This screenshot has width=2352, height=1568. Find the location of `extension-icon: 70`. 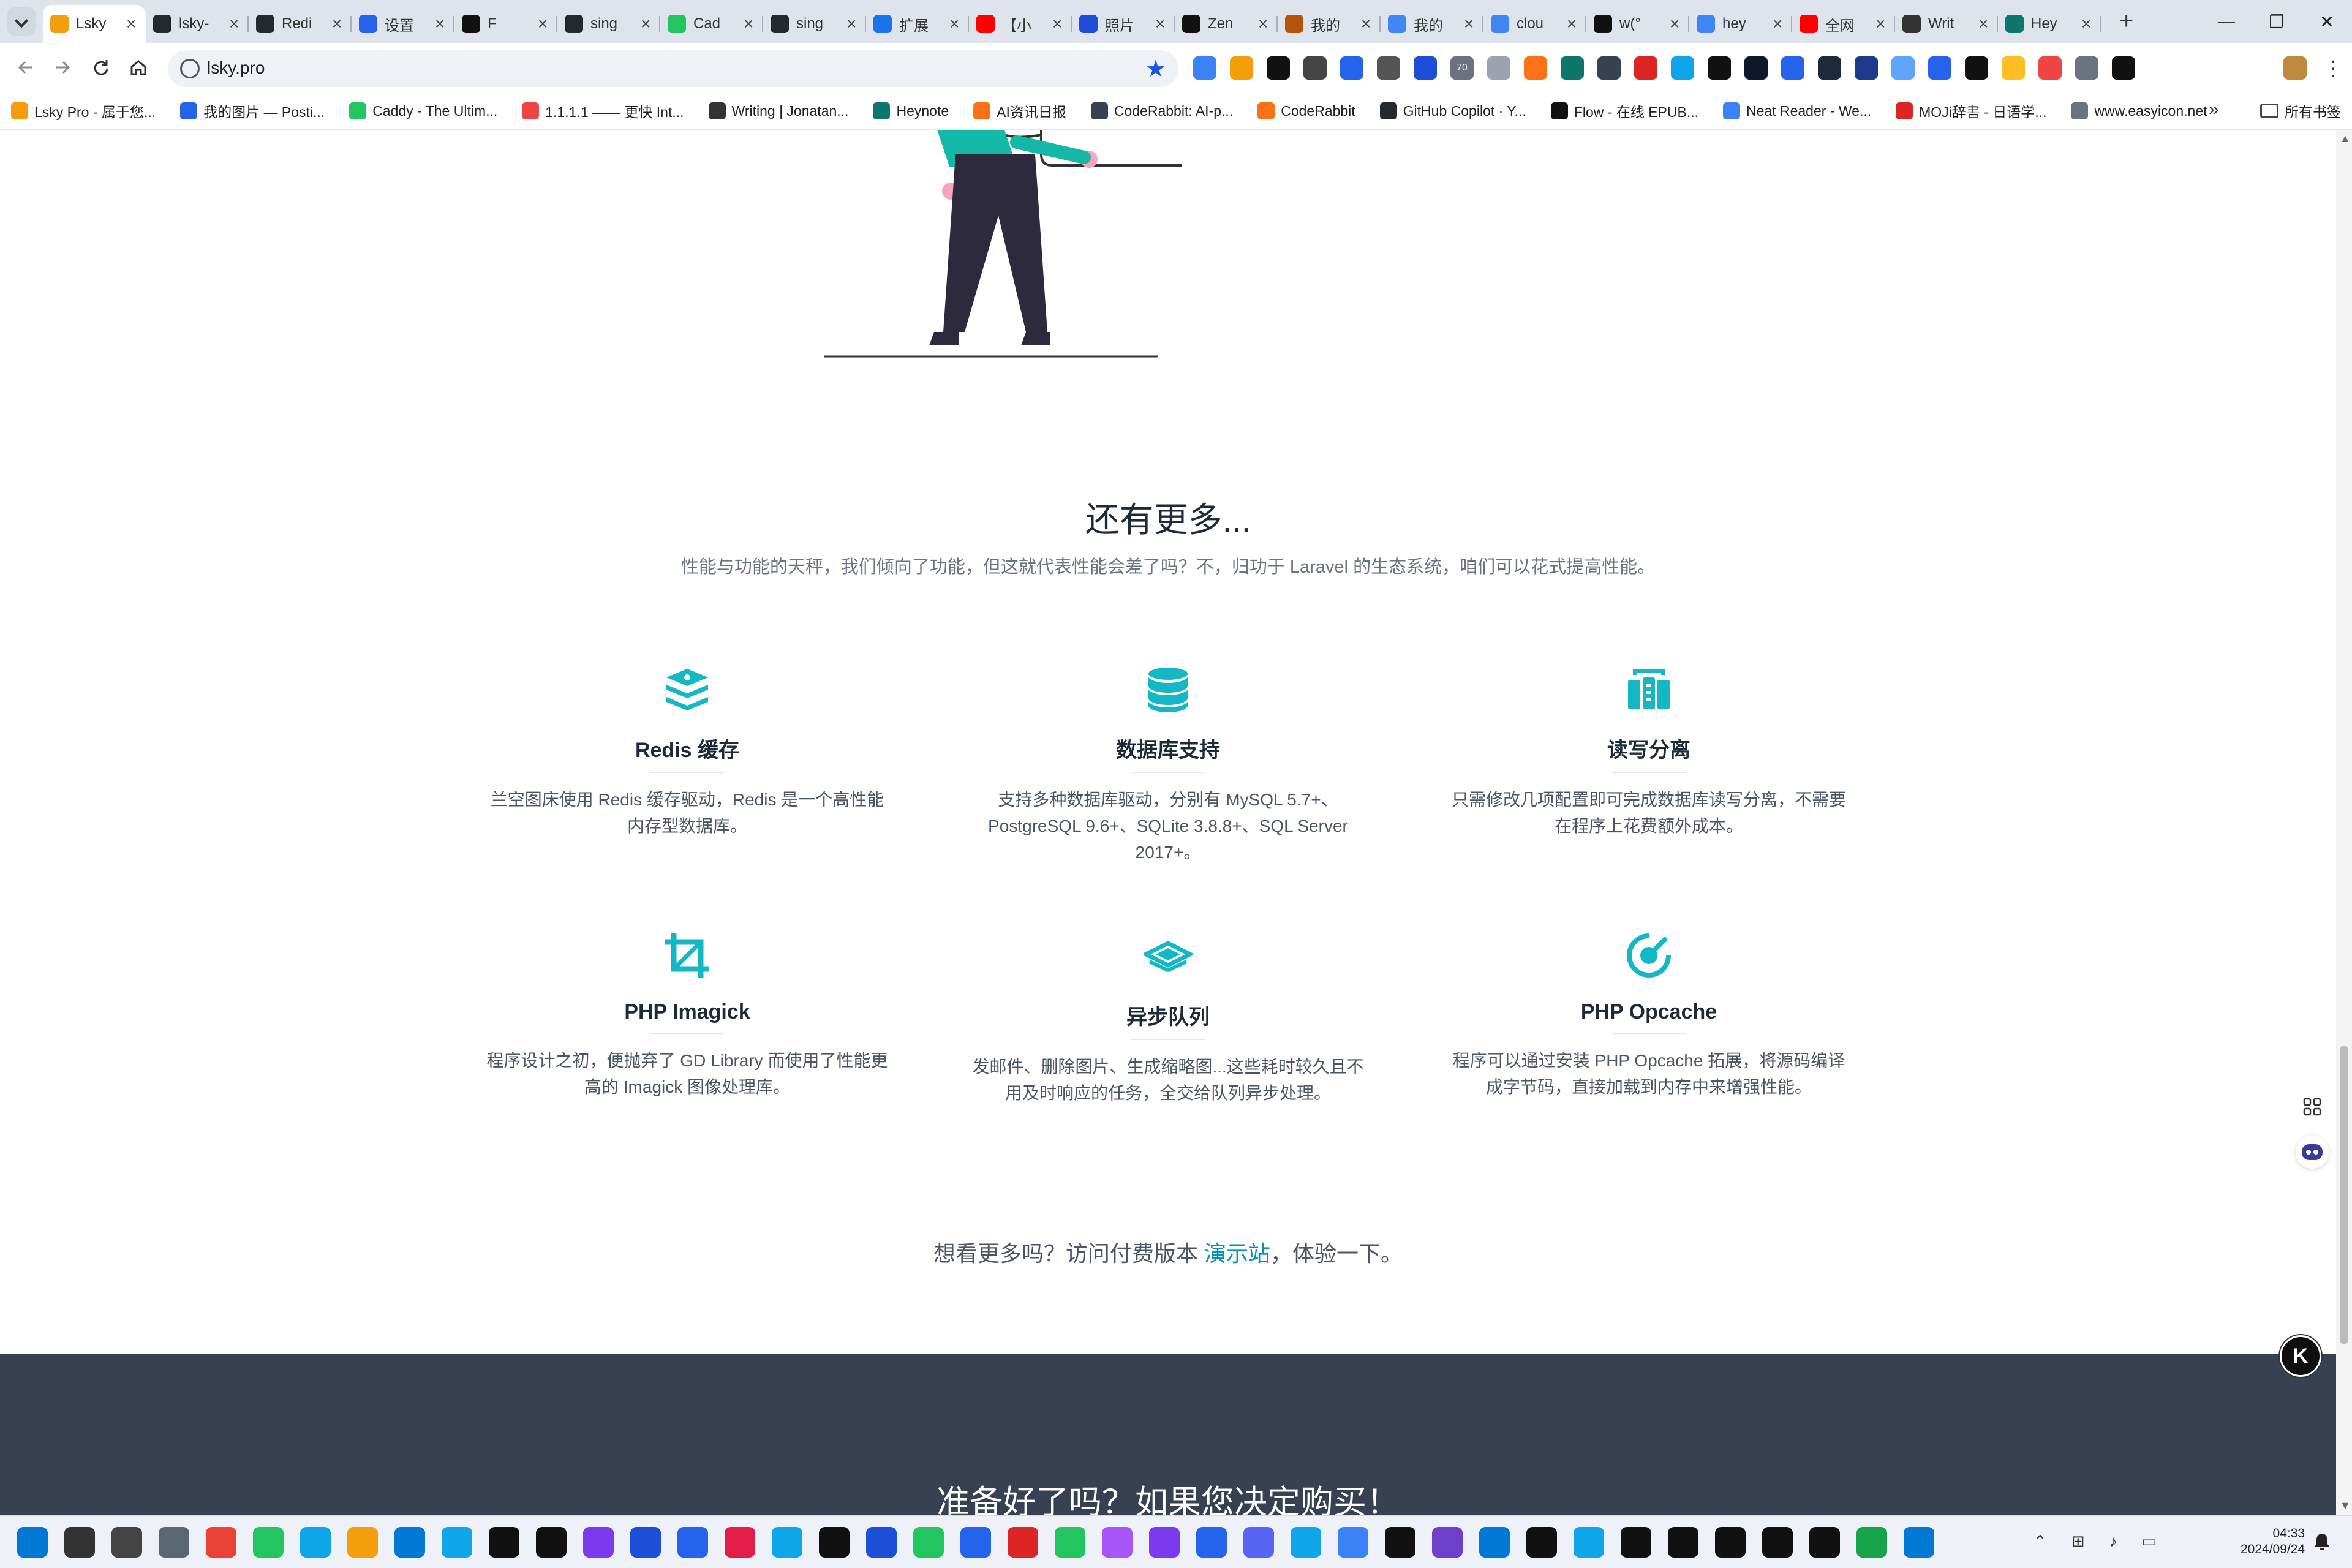

extension-icon: 70 is located at coordinates (1462, 68).